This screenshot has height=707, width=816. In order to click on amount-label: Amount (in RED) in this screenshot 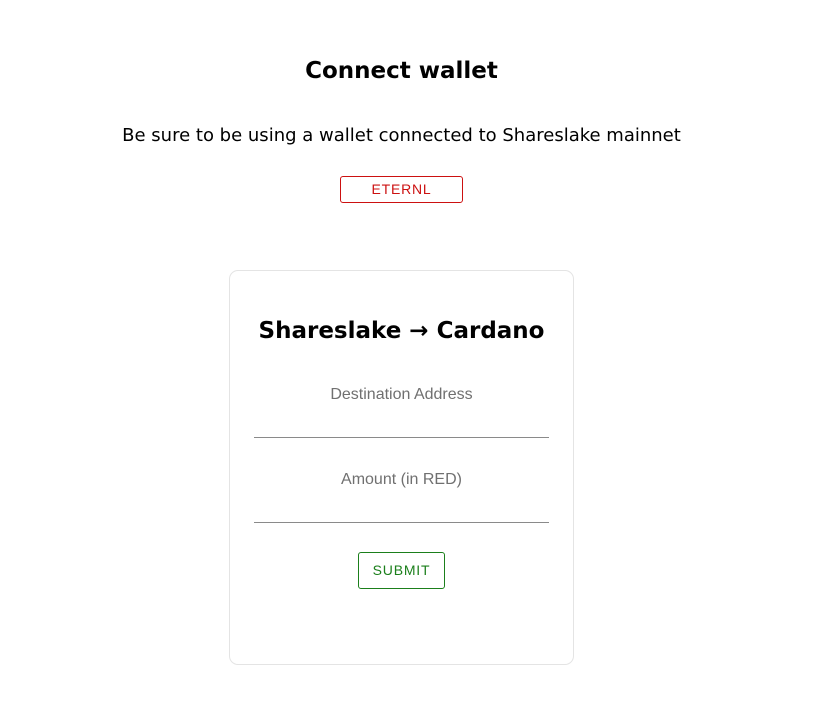, I will do `click(401, 479)`.